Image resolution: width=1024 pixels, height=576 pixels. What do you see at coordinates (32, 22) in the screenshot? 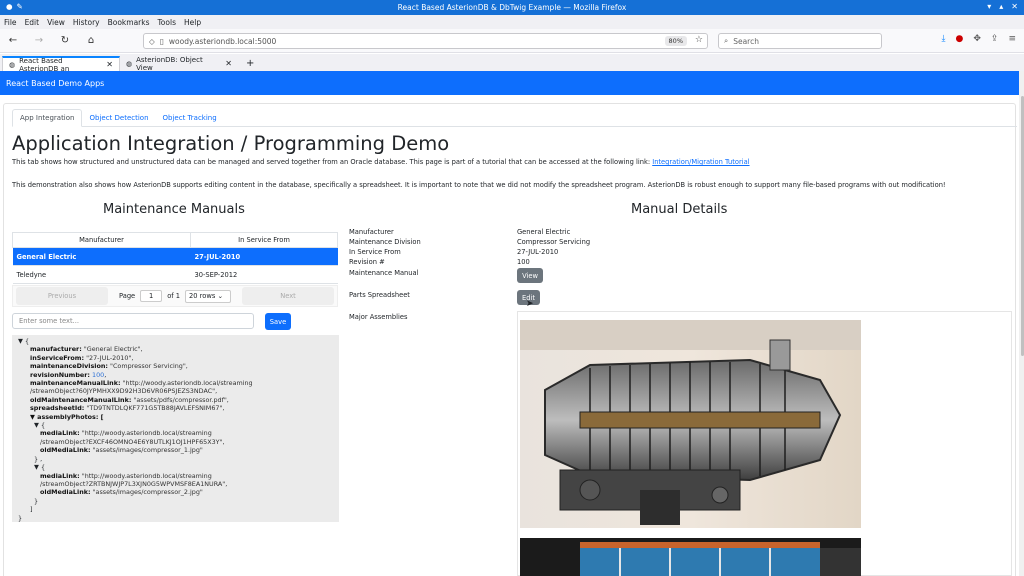
I see `menu-edit: Edit` at bounding box center [32, 22].